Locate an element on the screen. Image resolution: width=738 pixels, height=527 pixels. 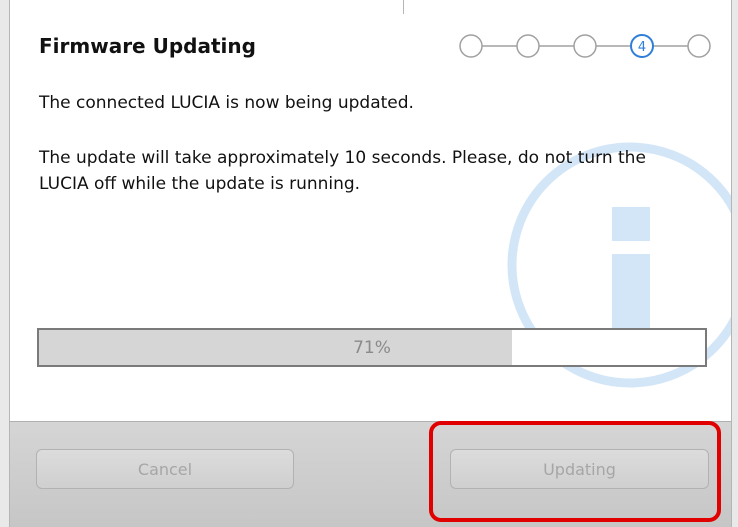
cancel-button: Cancel is located at coordinates (165, 469).